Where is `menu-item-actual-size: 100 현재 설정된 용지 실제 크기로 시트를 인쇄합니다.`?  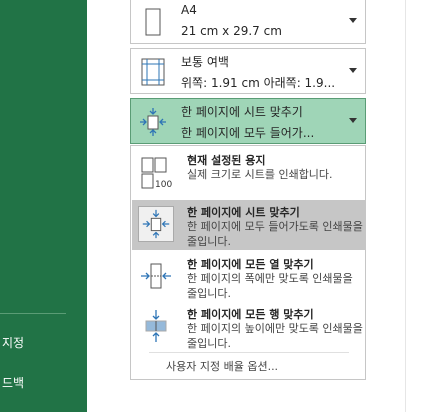
menu-item-actual-size: 100 현재 설정된 용지 실제 크기로 시트를 인쇄합니다. is located at coordinates (248, 173).